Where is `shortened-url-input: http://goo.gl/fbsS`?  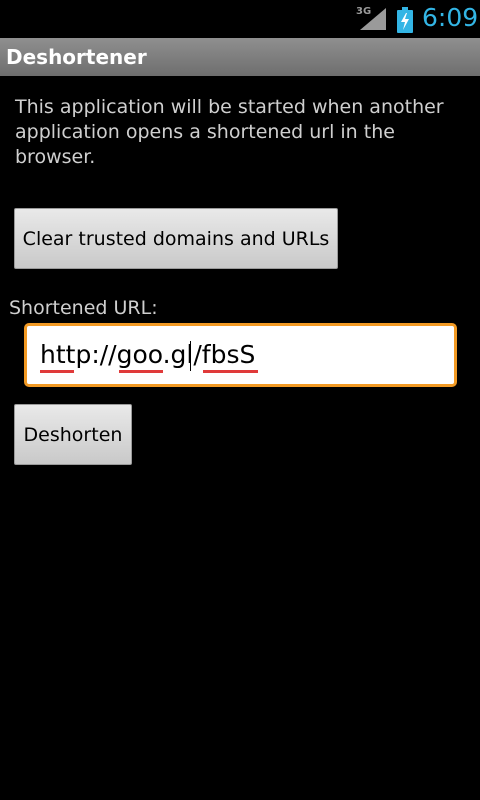
shortened-url-input: http://goo.gl/fbsS is located at coordinates (240, 355).